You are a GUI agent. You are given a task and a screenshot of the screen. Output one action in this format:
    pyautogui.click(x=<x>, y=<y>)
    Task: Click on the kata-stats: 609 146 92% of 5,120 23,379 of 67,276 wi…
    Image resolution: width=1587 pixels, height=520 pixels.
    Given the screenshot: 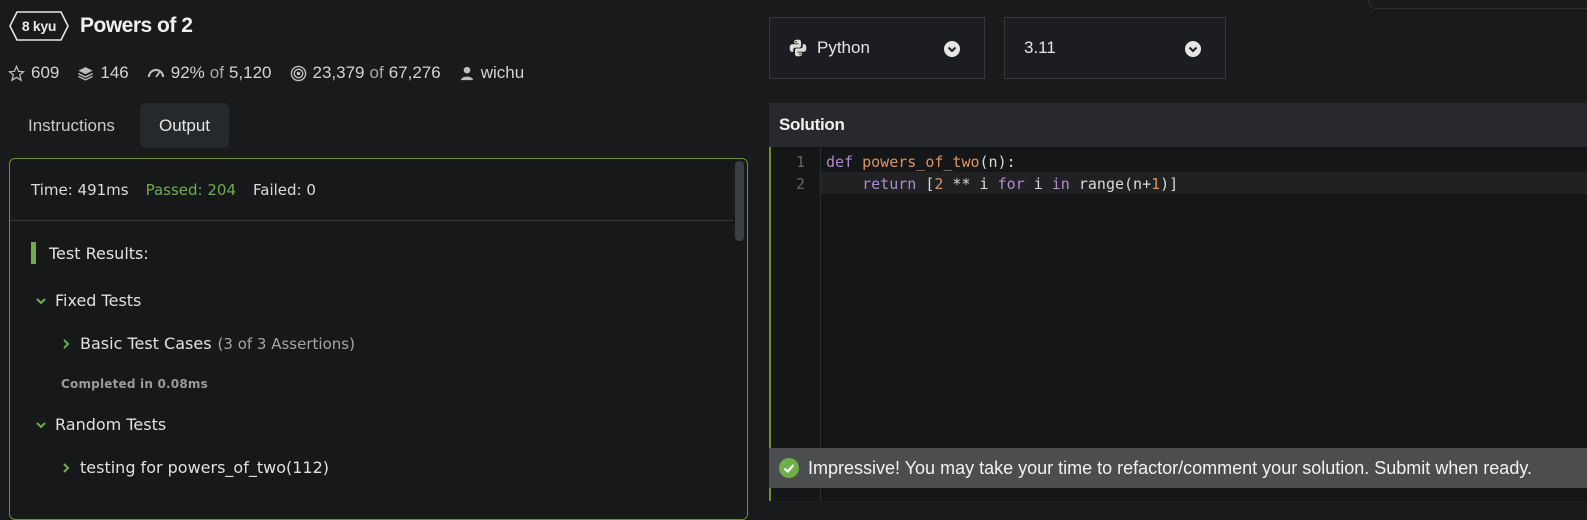 What is the action you would take?
    pyautogui.click(x=275, y=73)
    